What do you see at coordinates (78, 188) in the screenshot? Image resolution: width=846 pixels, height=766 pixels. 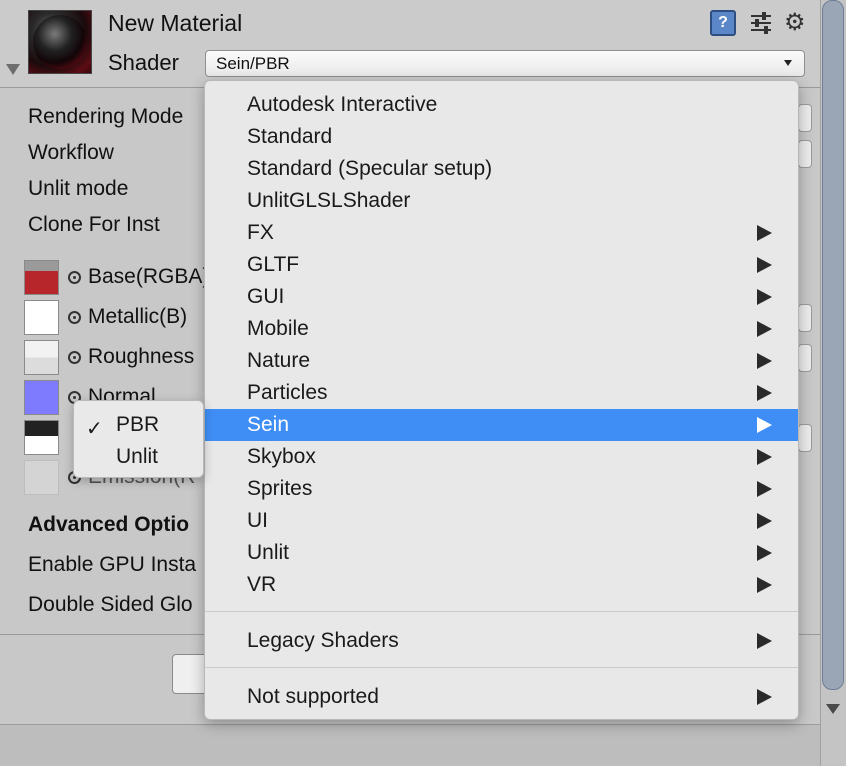 I see `unlit-mode-label: Unlit mode` at bounding box center [78, 188].